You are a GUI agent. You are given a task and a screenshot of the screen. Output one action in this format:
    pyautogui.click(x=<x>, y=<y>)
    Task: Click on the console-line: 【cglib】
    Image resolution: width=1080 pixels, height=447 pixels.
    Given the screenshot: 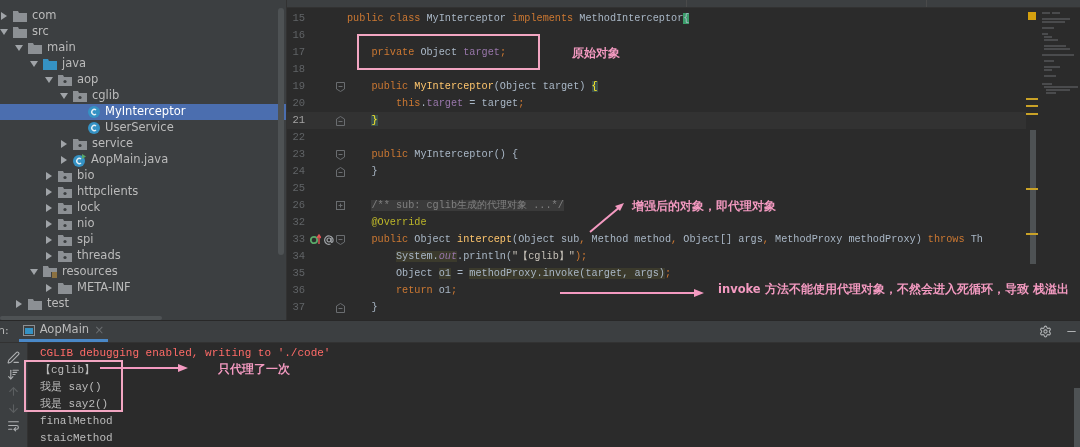 What is the action you would take?
    pyautogui.click(x=67, y=370)
    